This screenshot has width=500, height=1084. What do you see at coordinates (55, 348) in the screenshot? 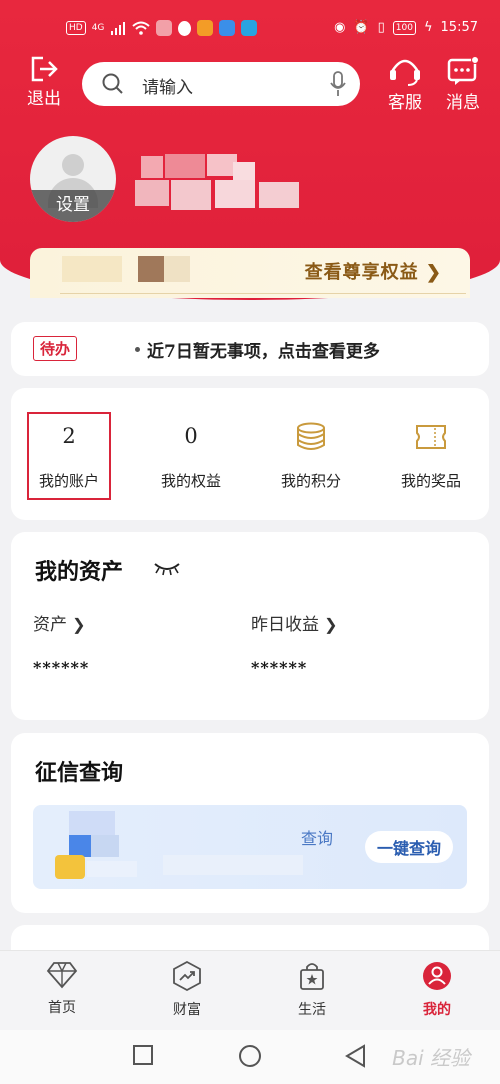
I see `todo-tag: 待办` at bounding box center [55, 348].